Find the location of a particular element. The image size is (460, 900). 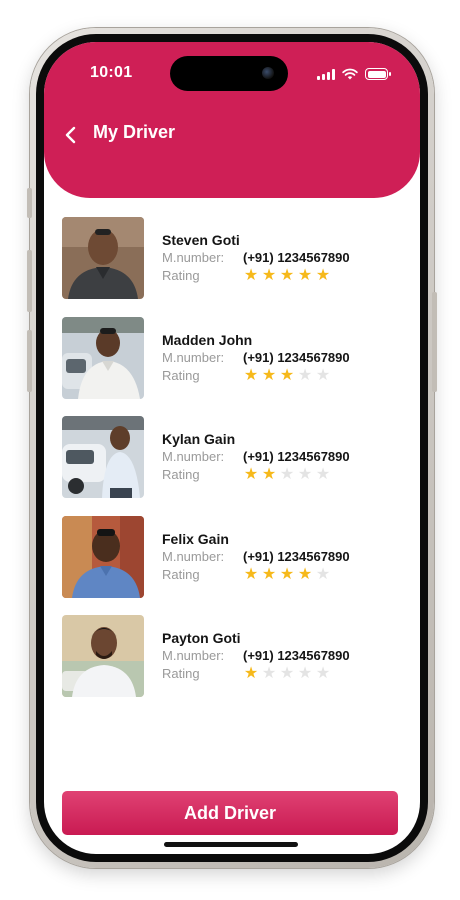

driver-name: Felix Gain is located at coordinates (195, 538).